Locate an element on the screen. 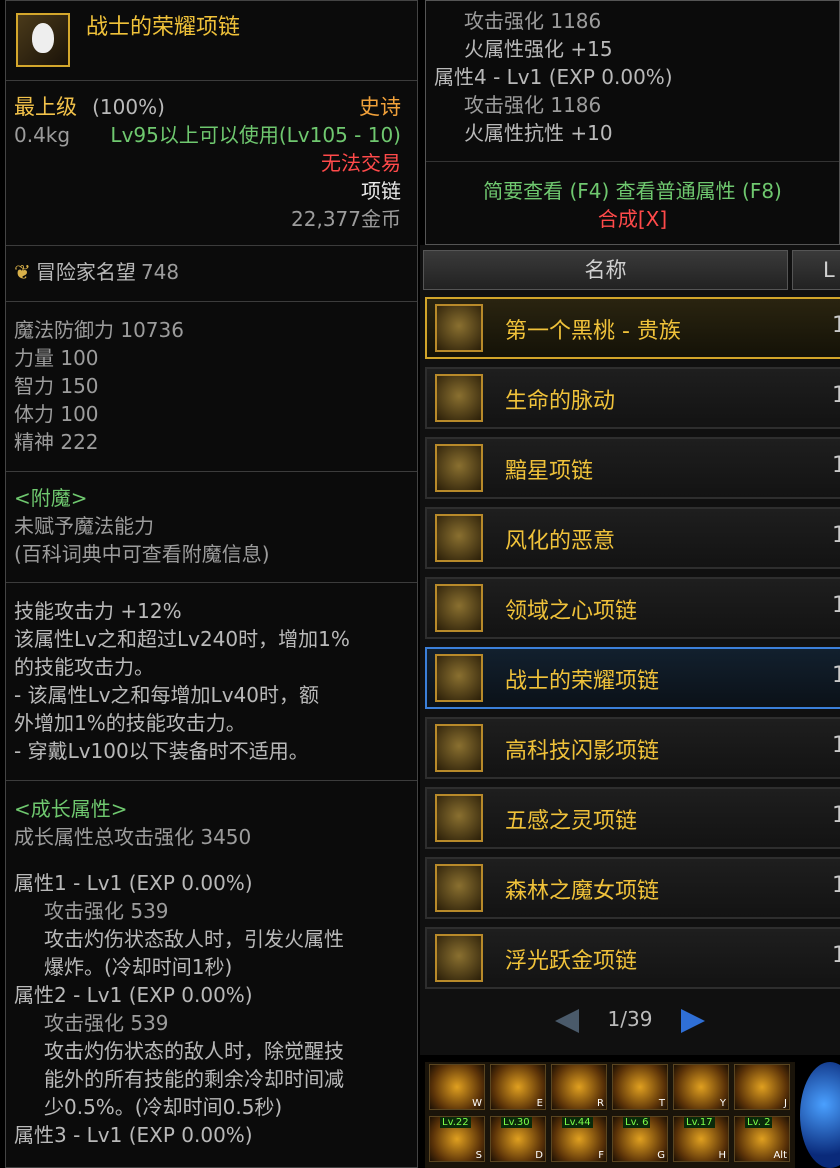  skill-key: J is located at coordinates (785, 1103).